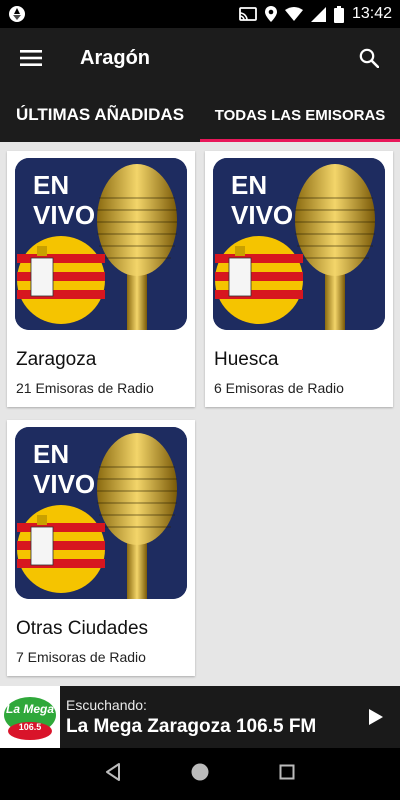 The width and height of the screenshot is (400, 800). What do you see at coordinates (300, 115) in the screenshot?
I see `tab-todas-las-emisoras: TODAS LAS EMISORAS` at bounding box center [300, 115].